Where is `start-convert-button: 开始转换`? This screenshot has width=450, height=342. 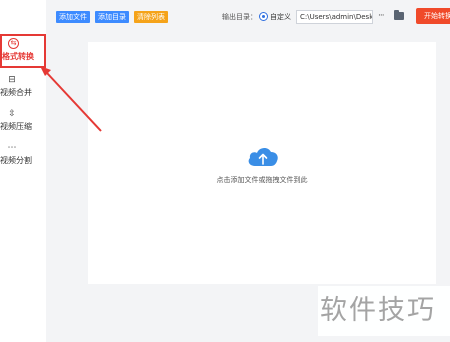
start-convert-button: 开始转换 is located at coordinates (433, 16).